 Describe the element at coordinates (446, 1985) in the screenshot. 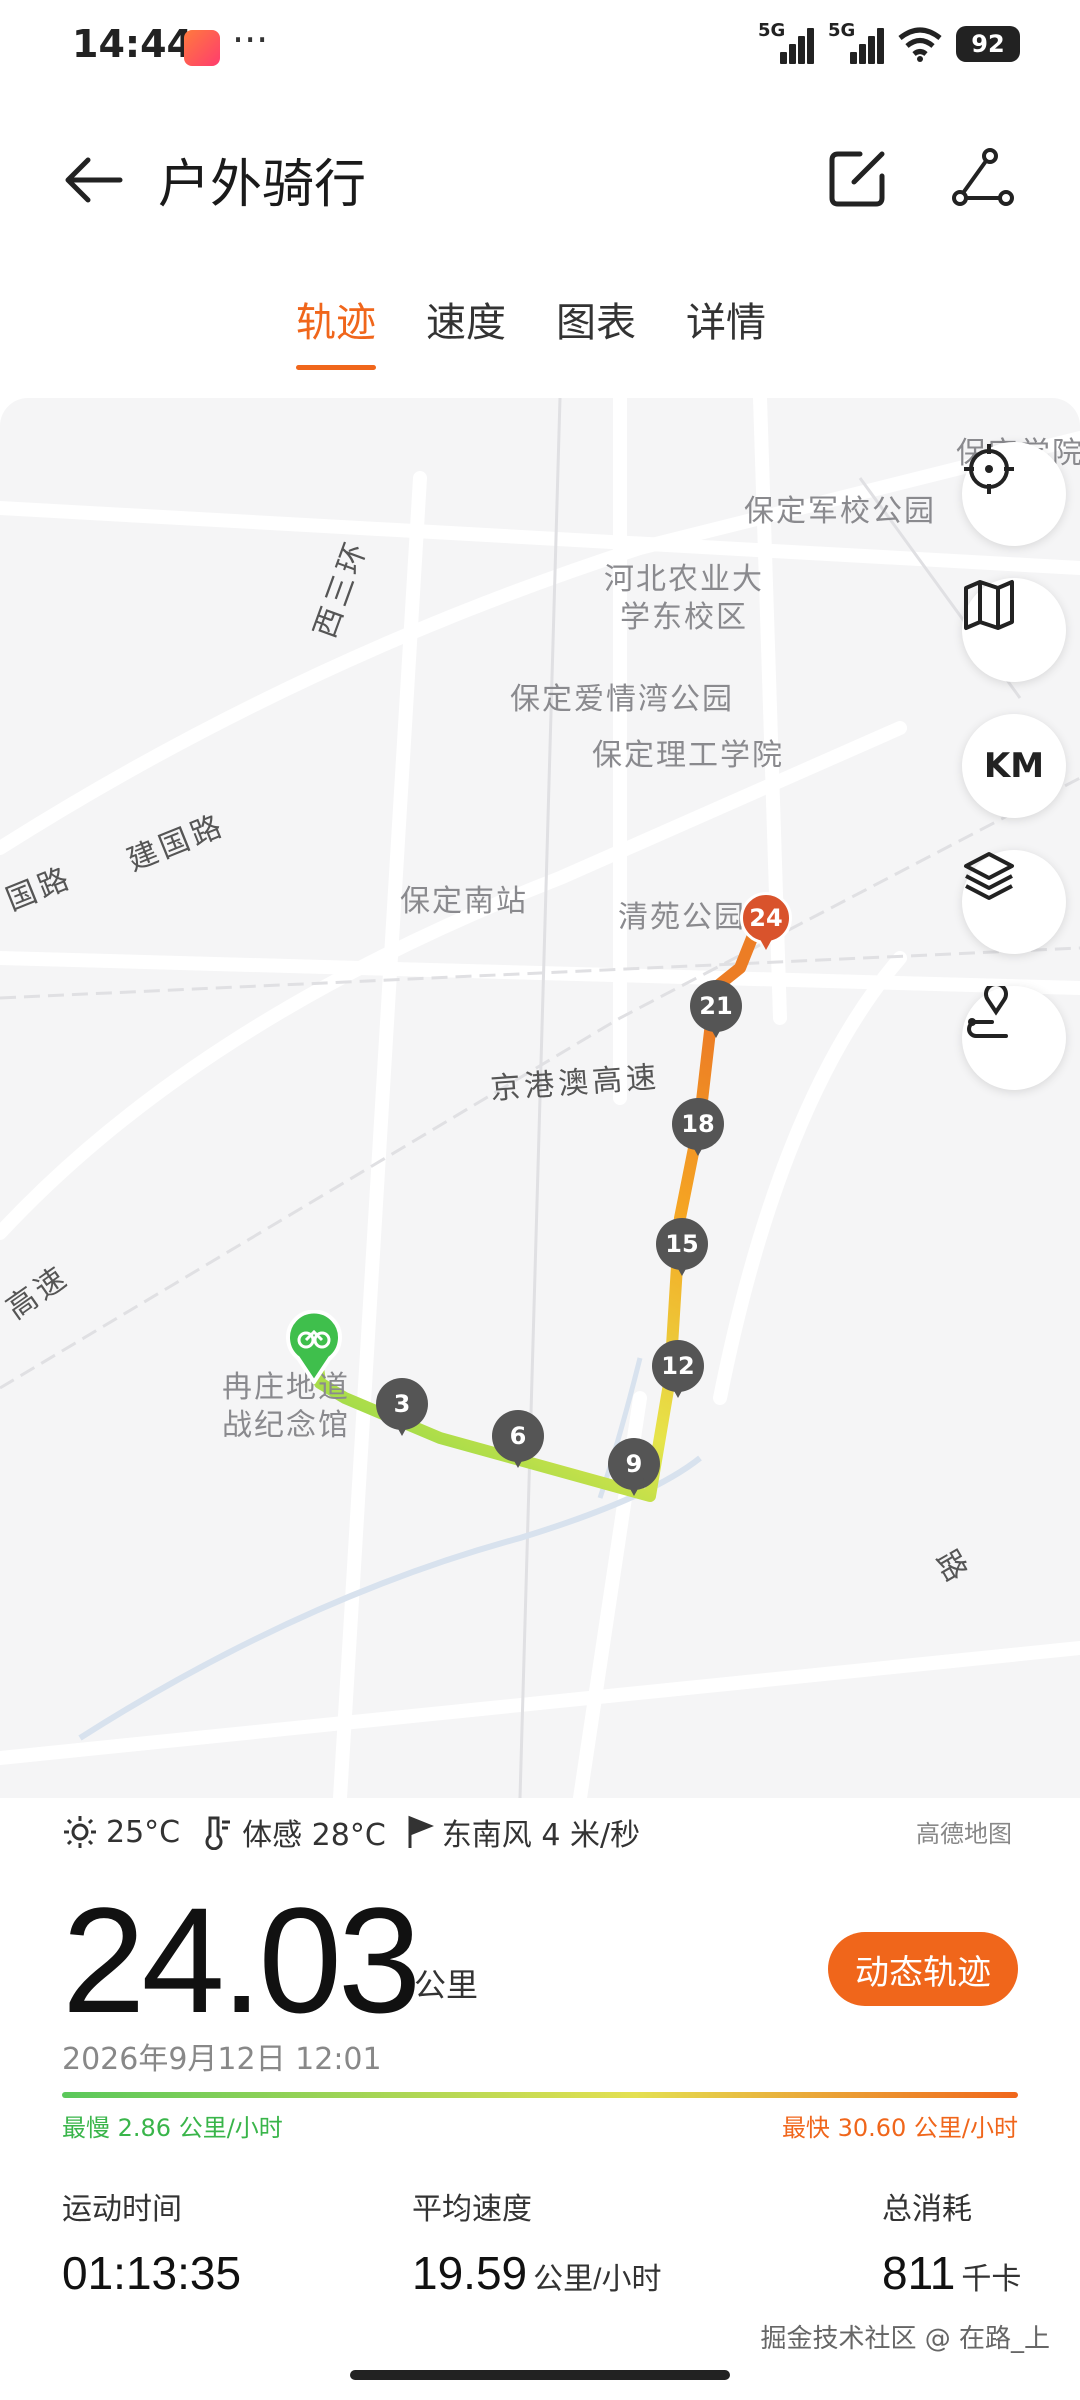

I see `distance-unit: 公里` at that location.